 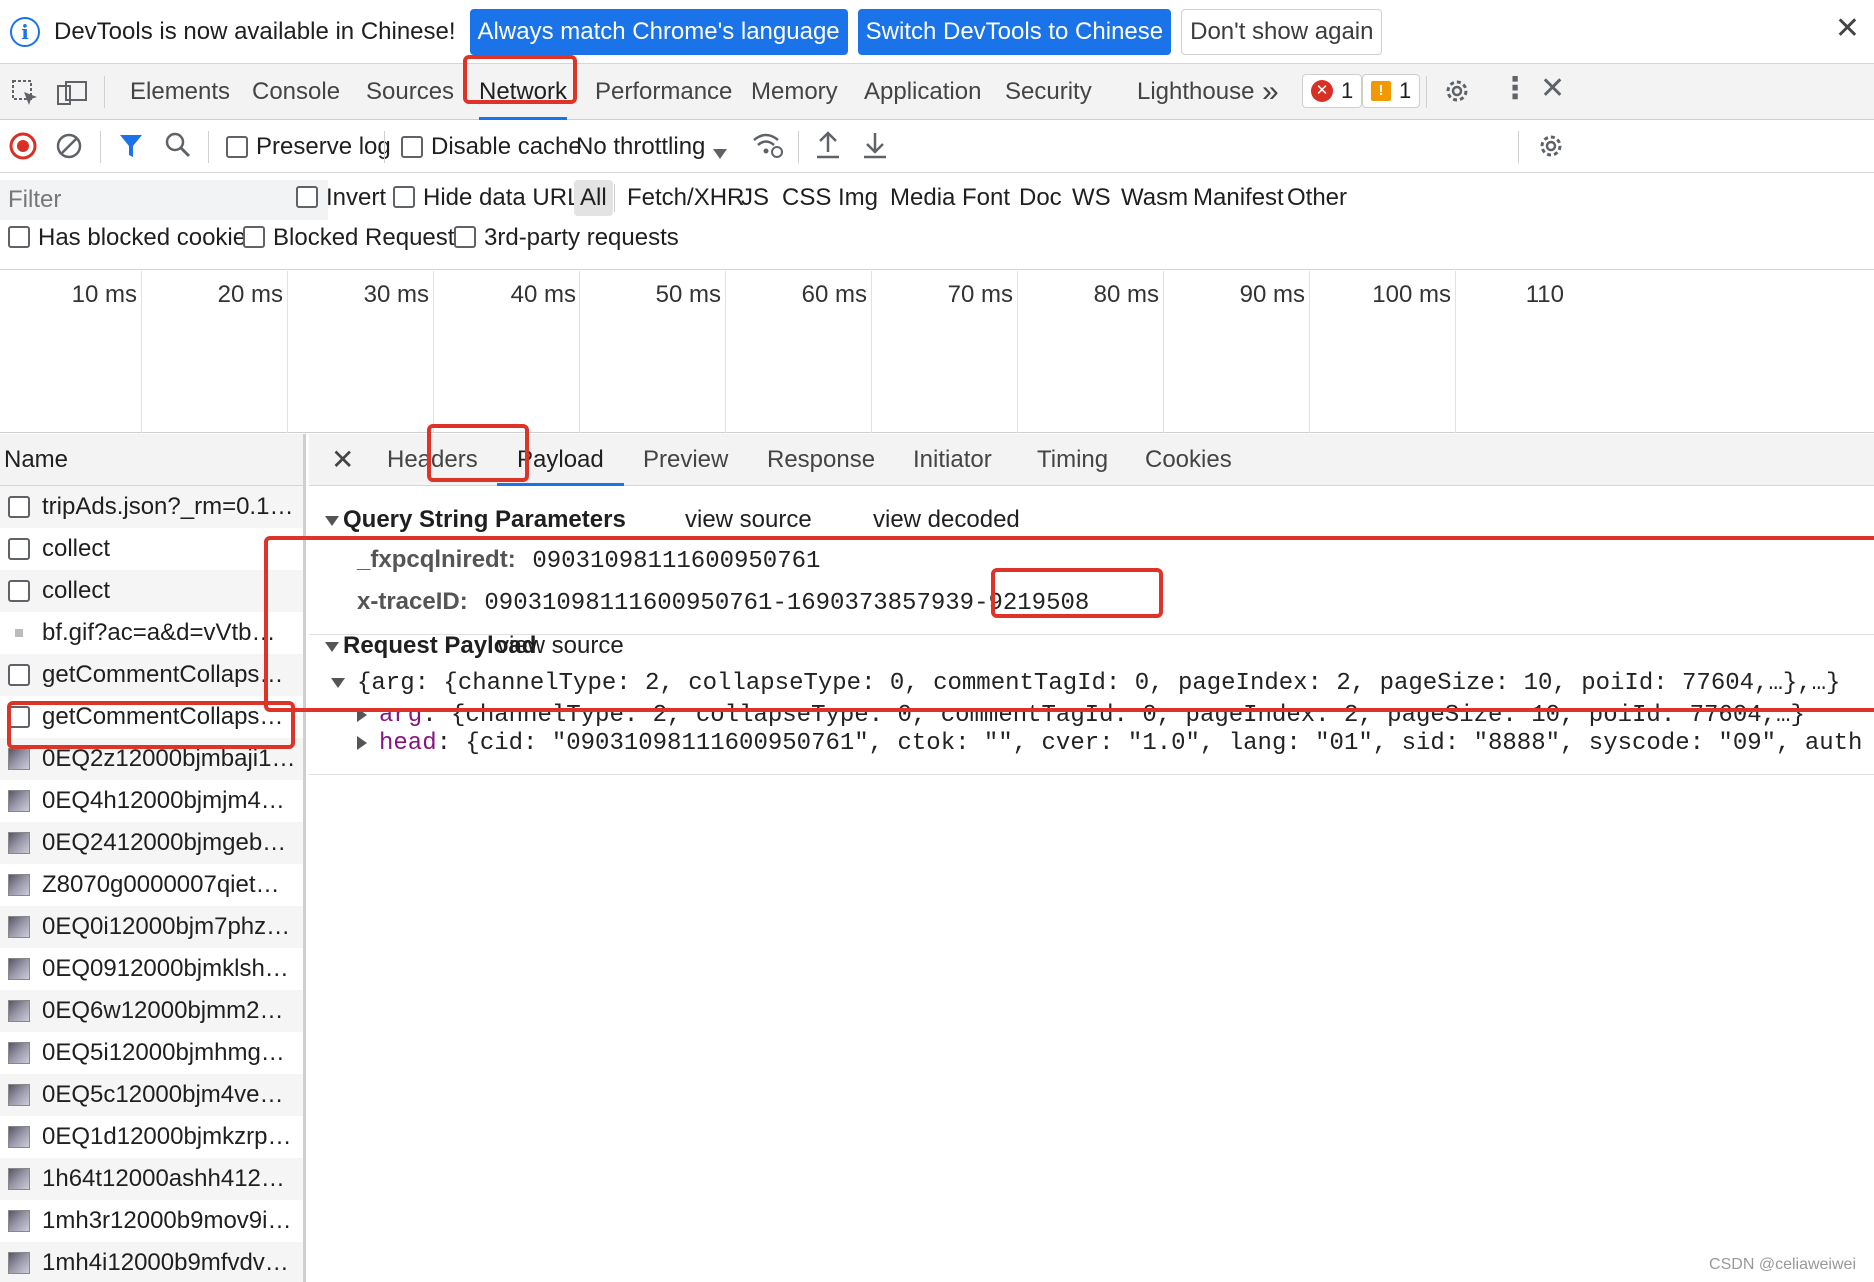 I want to click on tab-response: Response, so click(x=821, y=460).